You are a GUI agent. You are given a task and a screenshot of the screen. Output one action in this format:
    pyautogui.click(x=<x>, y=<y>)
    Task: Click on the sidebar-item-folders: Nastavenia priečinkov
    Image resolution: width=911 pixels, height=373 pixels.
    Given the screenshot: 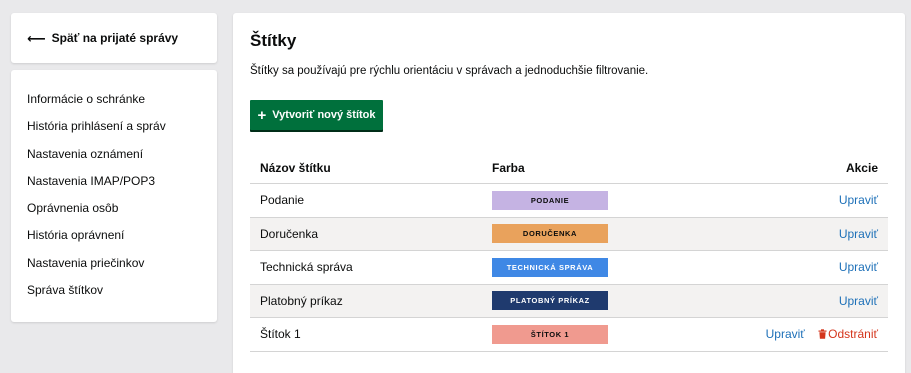 What is the action you would take?
    pyautogui.click(x=96, y=269)
    